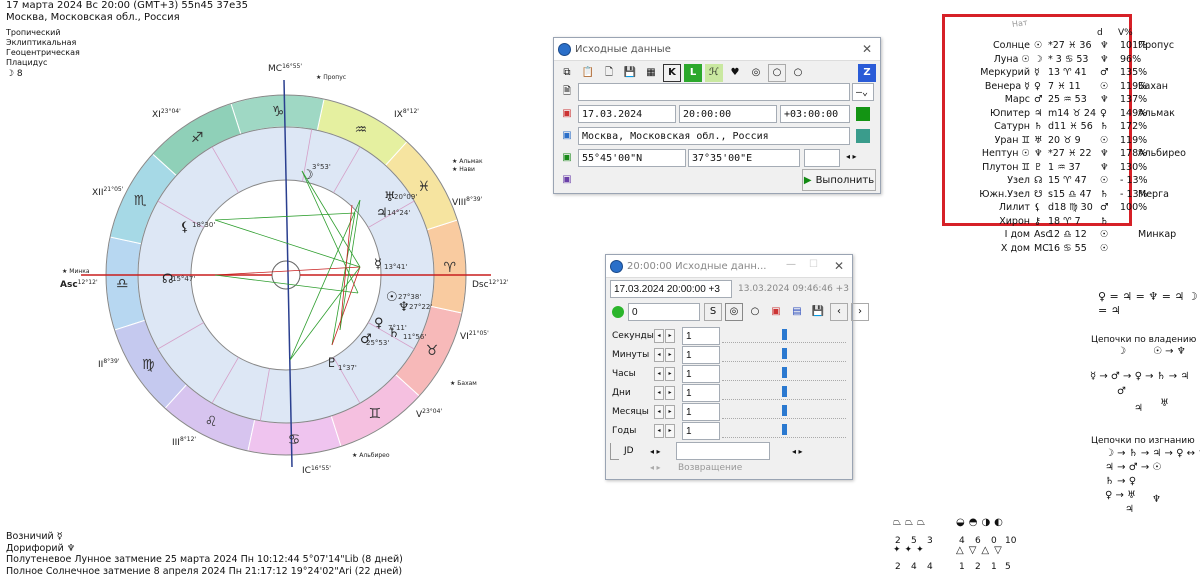  What do you see at coordinates (815, 114) in the screenshot?
I see `timezone-field: +03:00:00` at bounding box center [815, 114].